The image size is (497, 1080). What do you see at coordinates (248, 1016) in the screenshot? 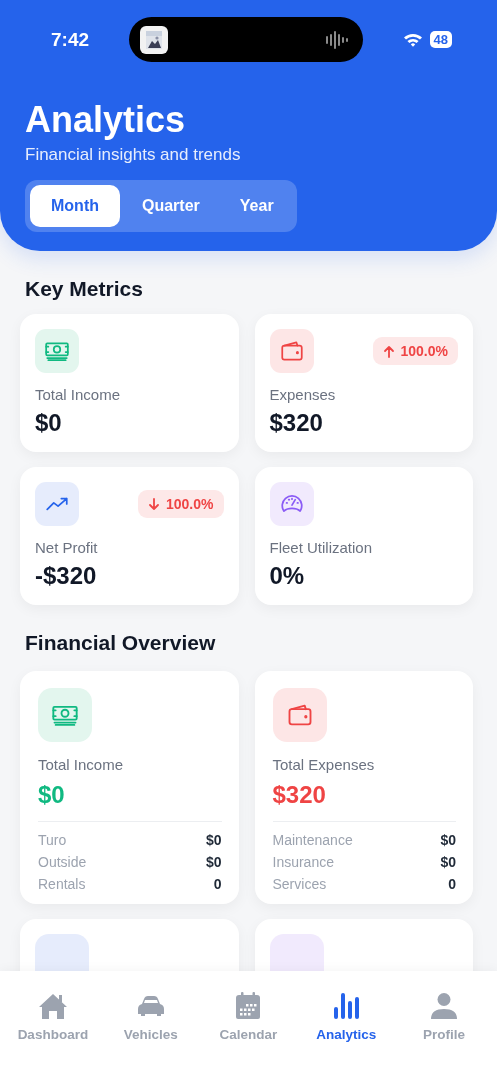
I see `tab-item: Calendar` at bounding box center [248, 1016].